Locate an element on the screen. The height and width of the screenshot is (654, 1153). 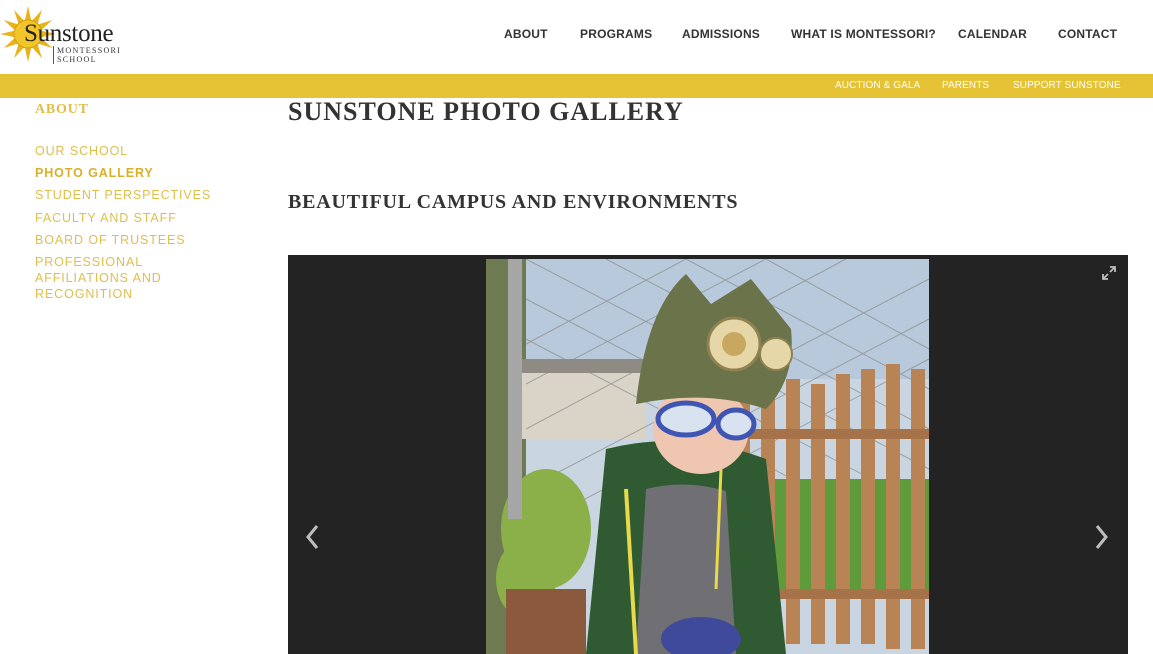
nav-what-is-montessori: WHAT IS MONTESSORI? is located at coordinates (863, 34).